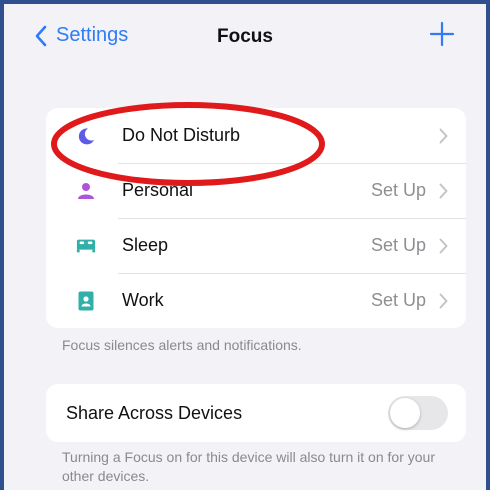 This screenshot has width=490, height=490. I want to click on share-label: Share Across Devices, so click(154, 412).